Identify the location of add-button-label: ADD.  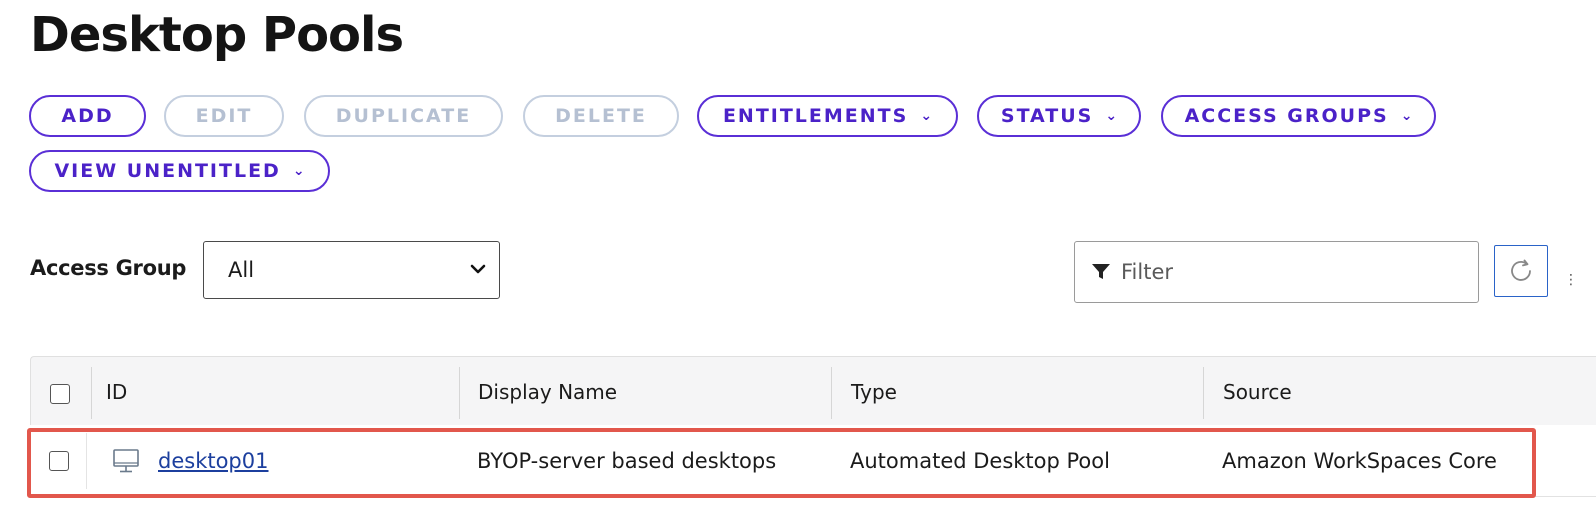
(87, 116).